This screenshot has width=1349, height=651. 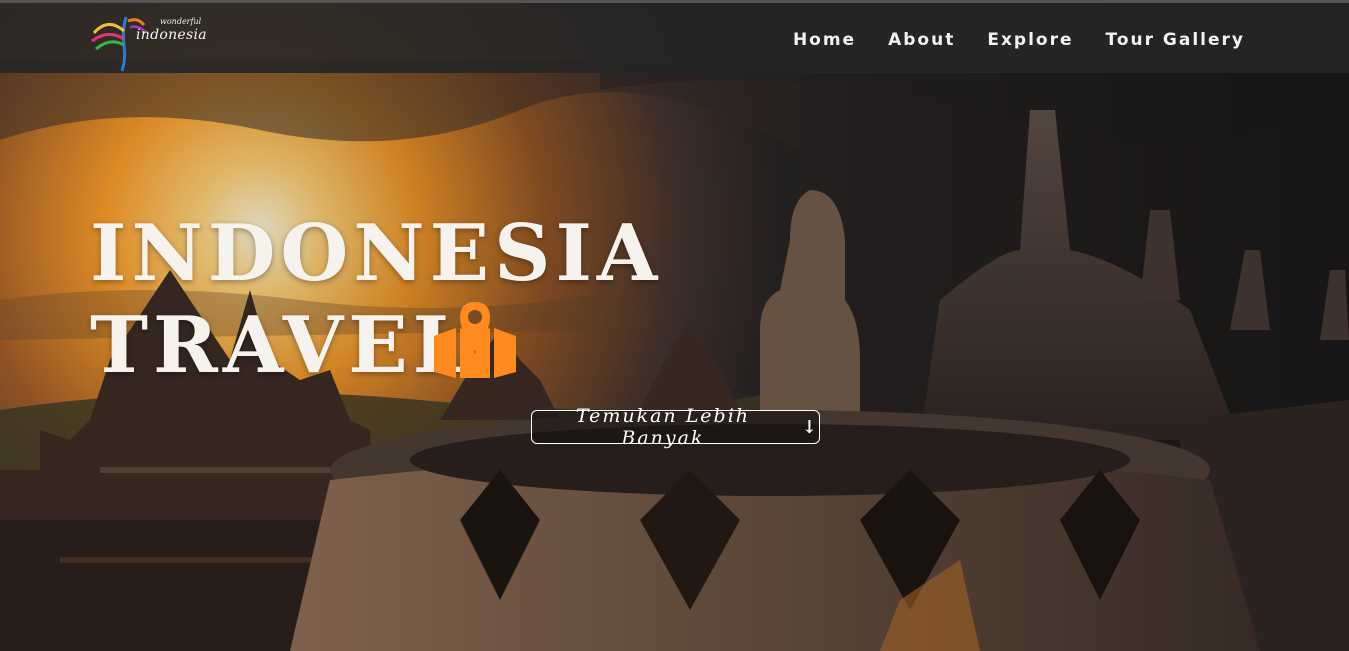 What do you see at coordinates (281, 345) in the screenshot?
I see `hero-title-line2: TRAVEL` at bounding box center [281, 345].